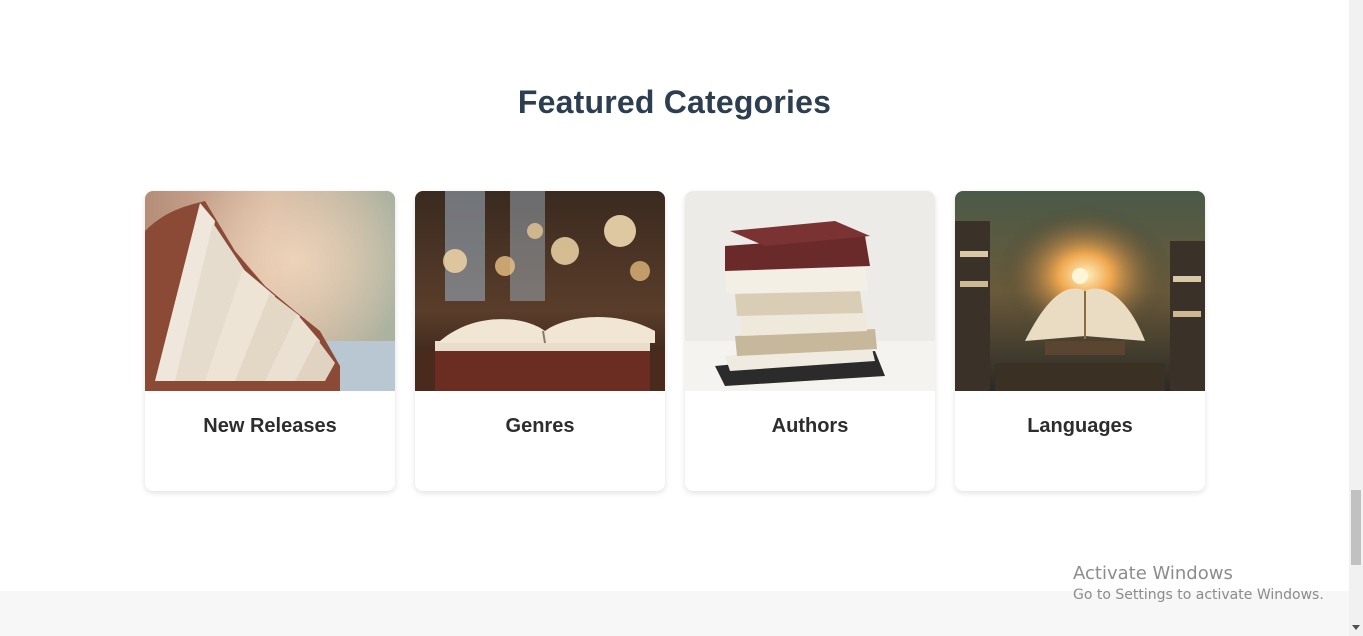 The height and width of the screenshot is (636, 1363). Describe the element at coordinates (270, 426) in the screenshot. I see `category-title: New Releases` at that location.